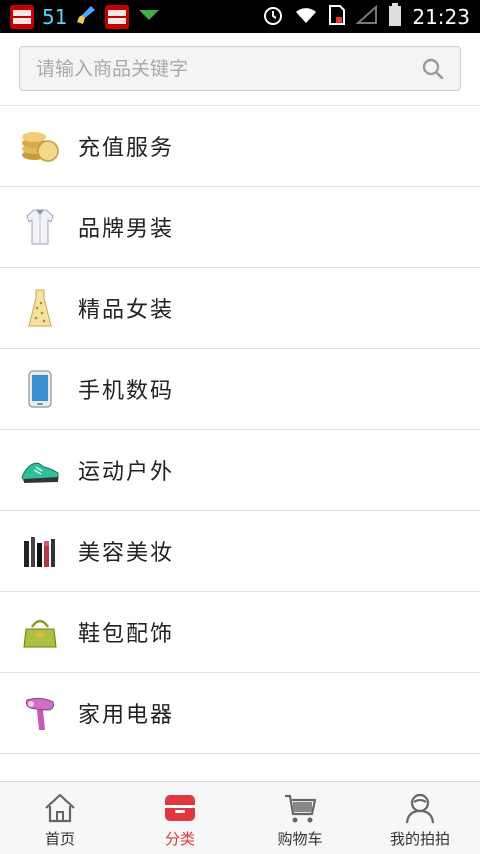 The height and width of the screenshot is (854, 480). Describe the element at coordinates (126, 391) in the screenshot. I see `category-label: 手机数码` at that location.